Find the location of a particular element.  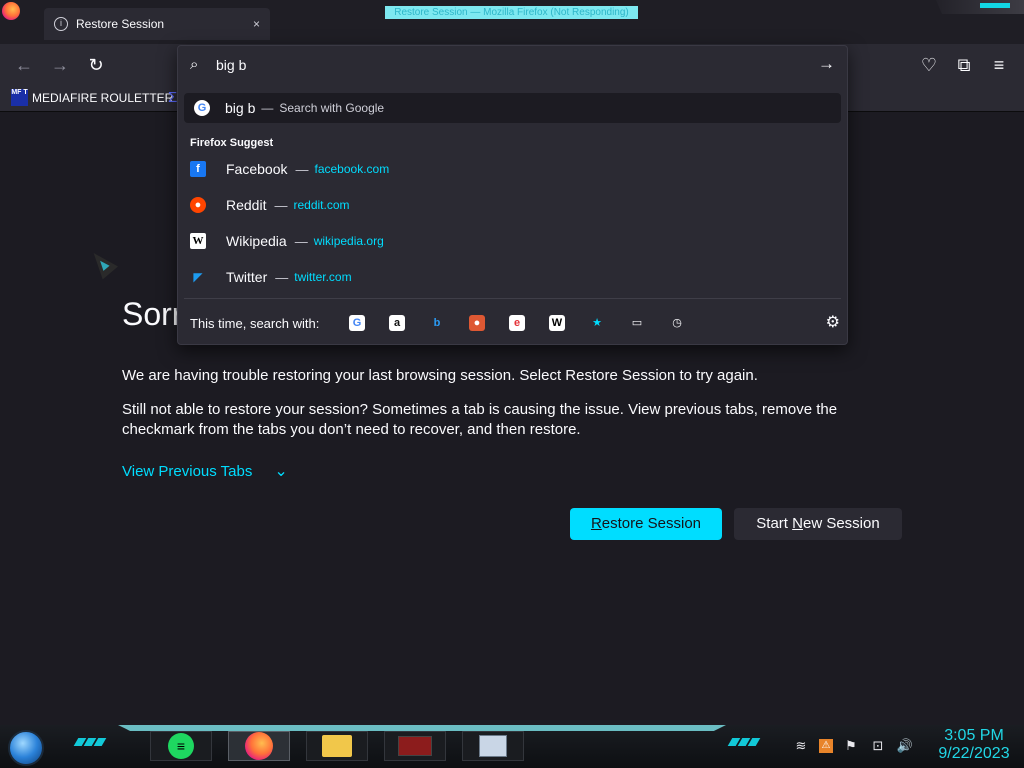

tabs-engine-icon: ▭ is located at coordinates (637, 323).